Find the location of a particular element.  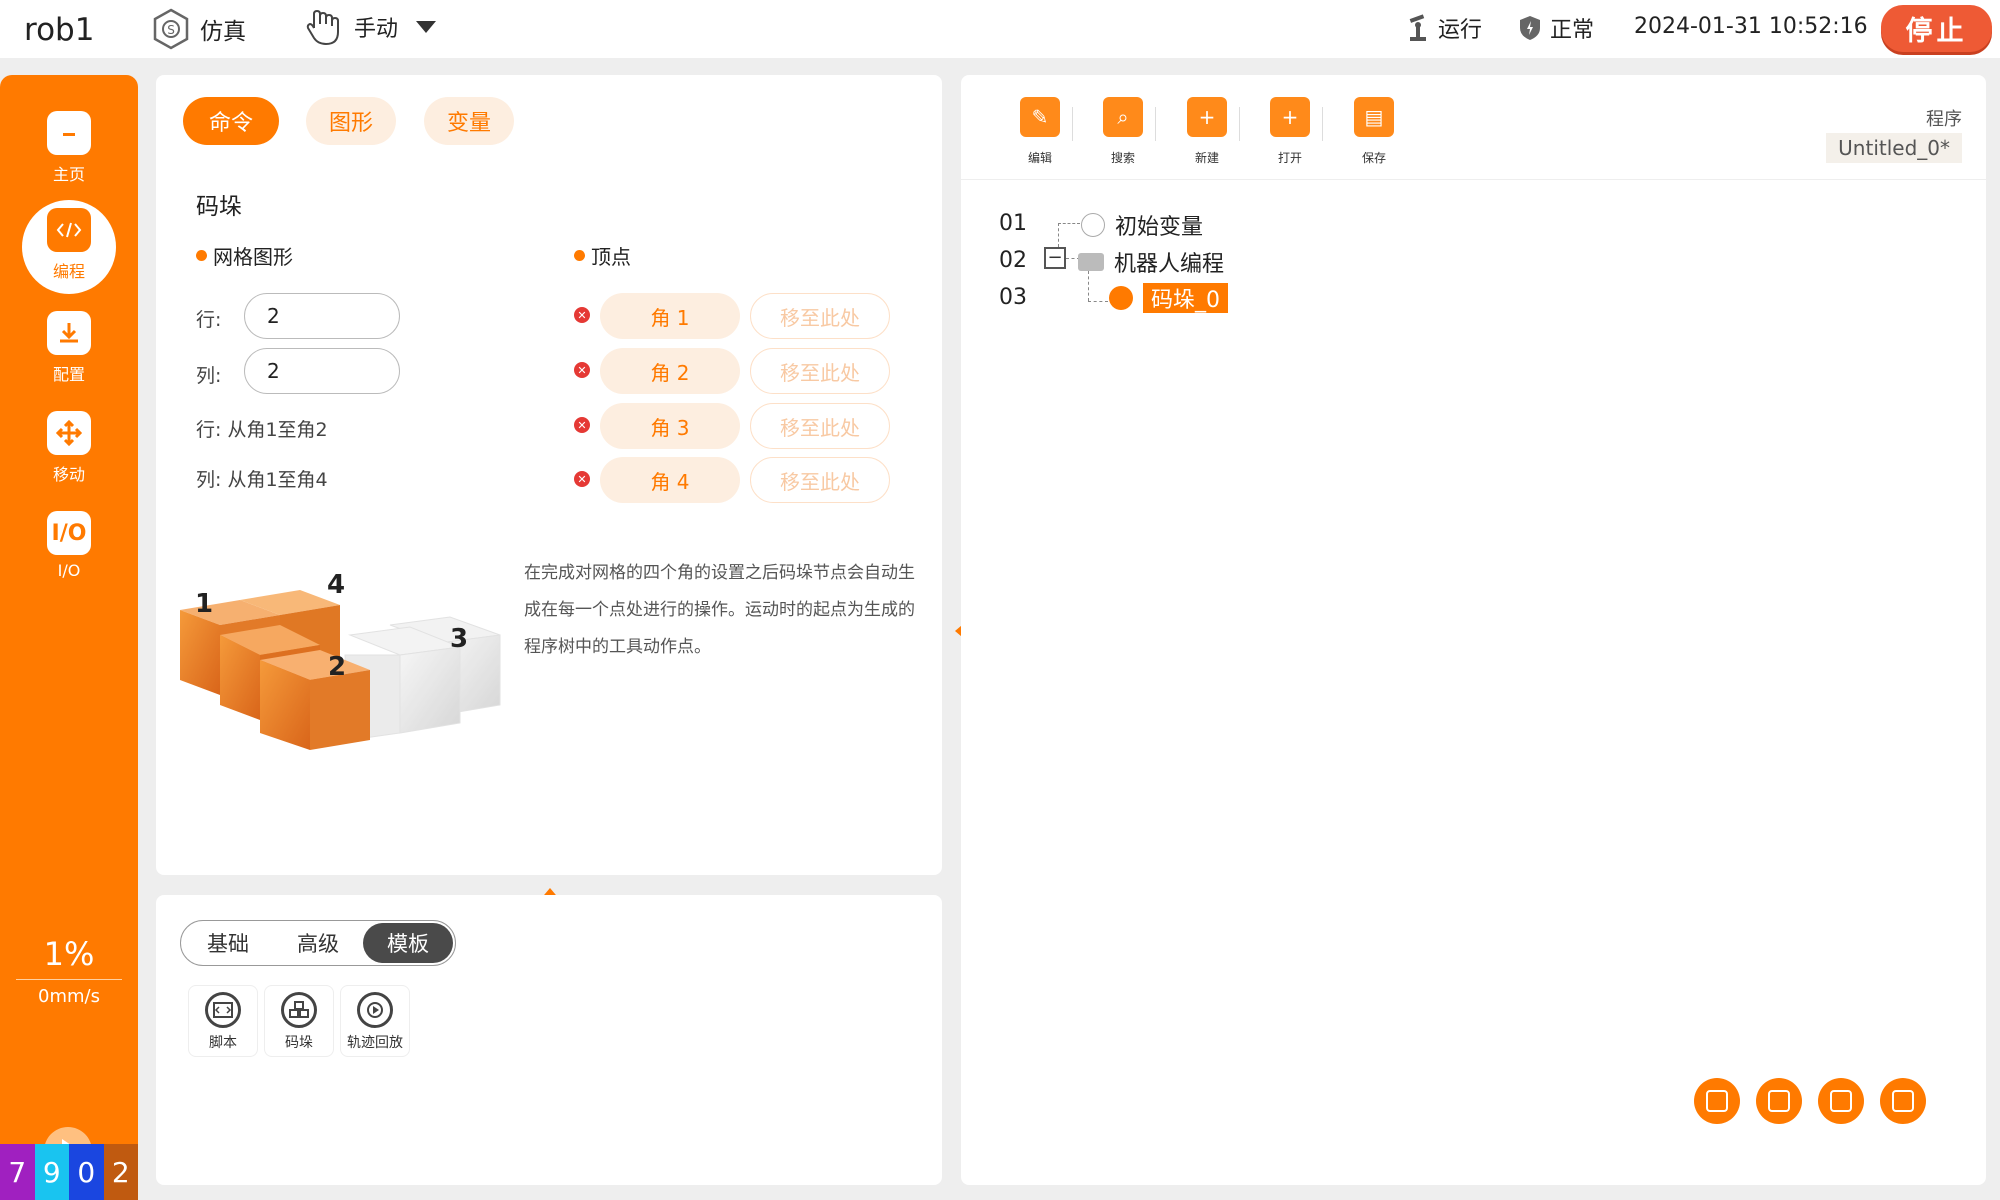

simulation-icon: S is located at coordinates (171, 29).